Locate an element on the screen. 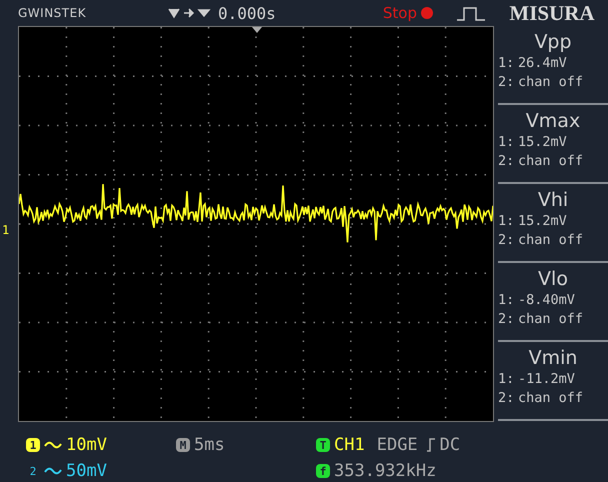 The image size is (608, 482). channel-number: 2 is located at coordinates (33, 471).